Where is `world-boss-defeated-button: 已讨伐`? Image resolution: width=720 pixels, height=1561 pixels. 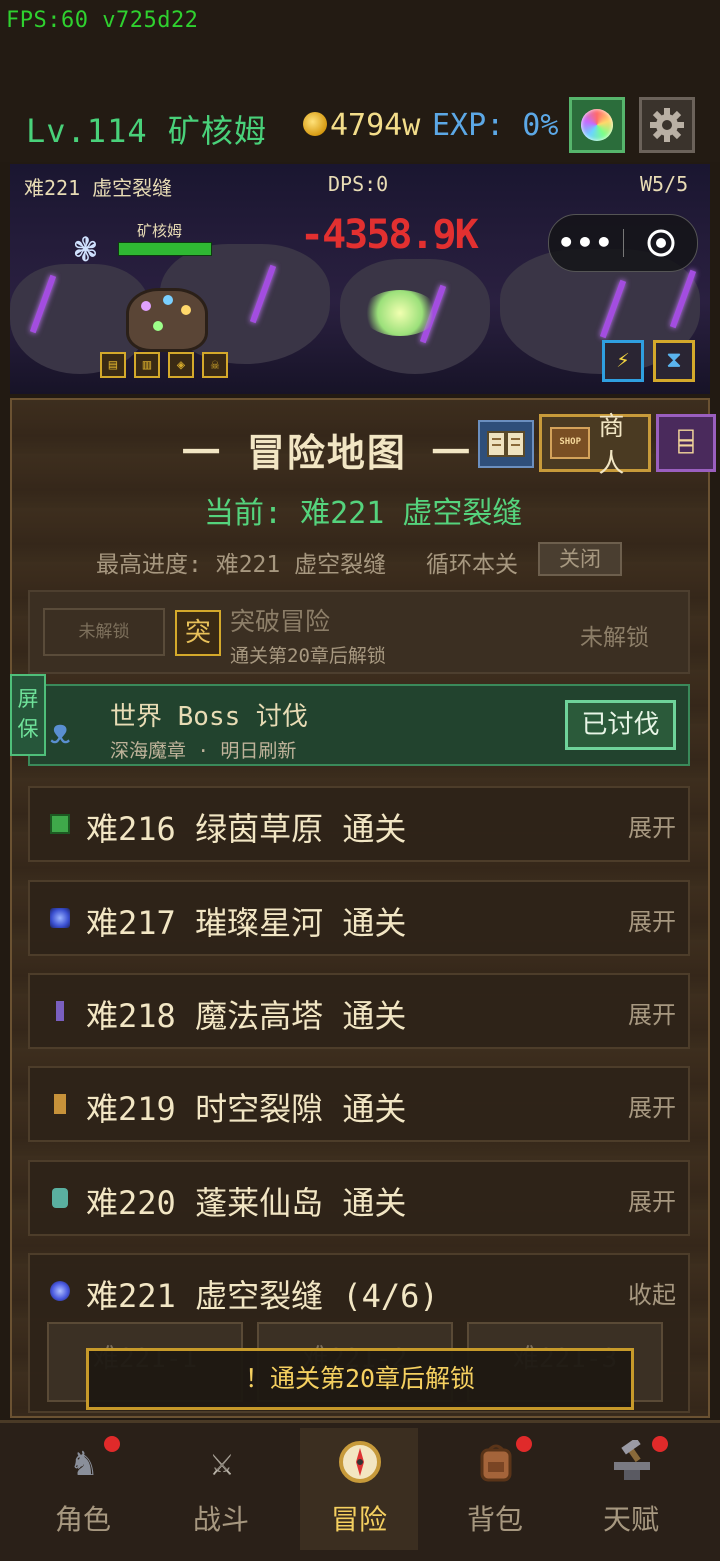
world-boss-defeated-button: 已讨伐 is located at coordinates (620, 725).